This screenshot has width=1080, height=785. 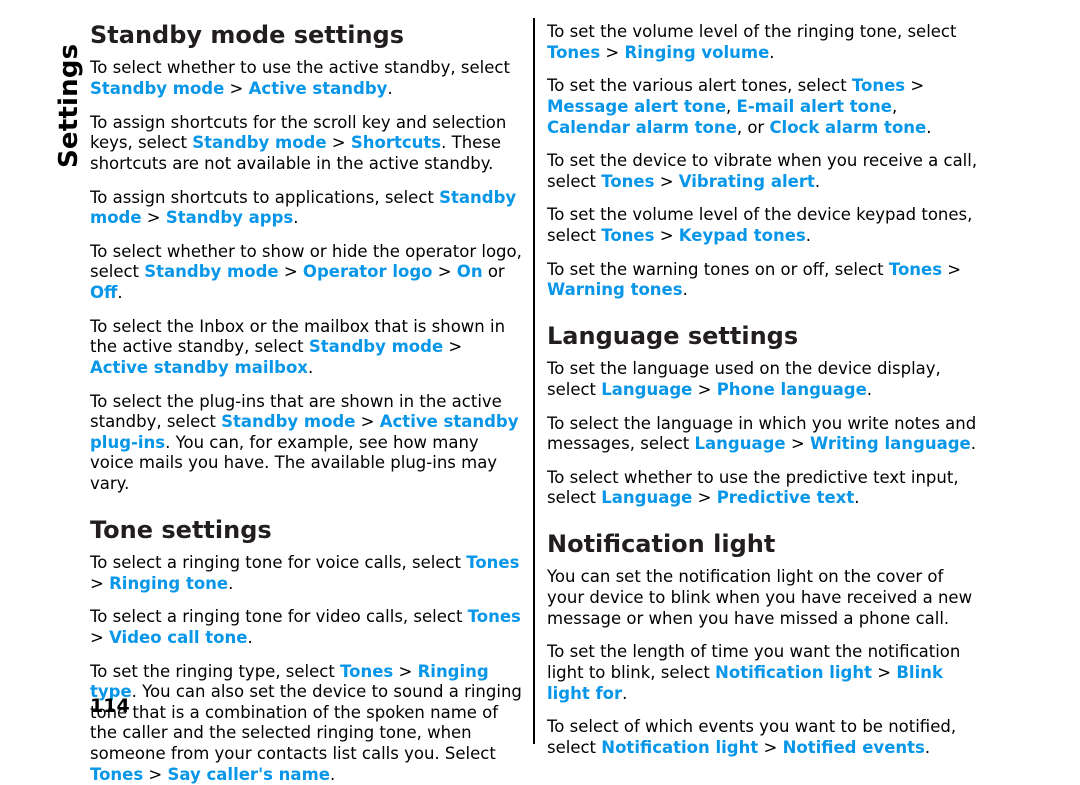 I want to click on menu-path-term: Shortcuts, so click(x=396, y=143).